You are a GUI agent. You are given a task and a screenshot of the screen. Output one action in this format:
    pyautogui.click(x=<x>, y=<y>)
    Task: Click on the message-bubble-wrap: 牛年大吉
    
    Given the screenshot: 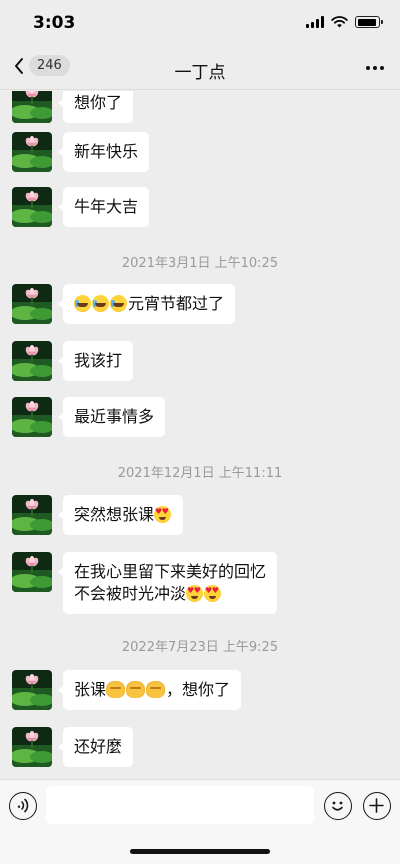 What is the action you would take?
    pyautogui.click(x=103, y=207)
    